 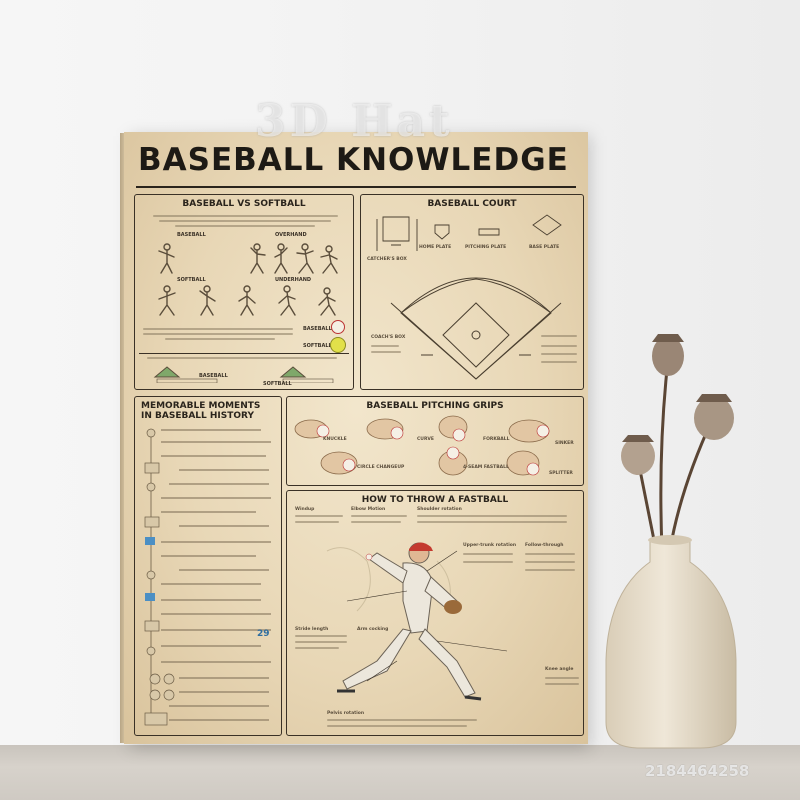 I want to click on grip-4seam: 4-SEAM FASTBALL, so click(x=486, y=467).